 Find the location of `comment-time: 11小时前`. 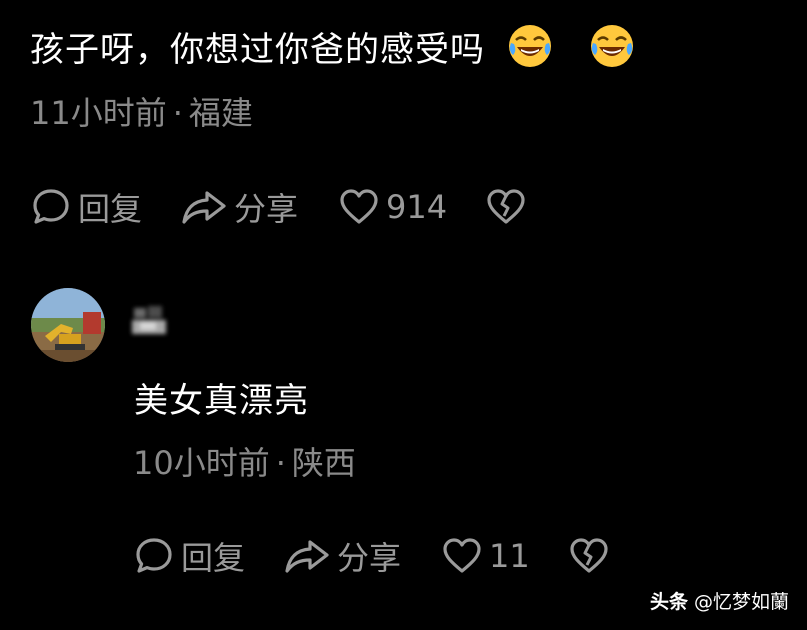

comment-time: 11小时前 is located at coordinates (98, 113).